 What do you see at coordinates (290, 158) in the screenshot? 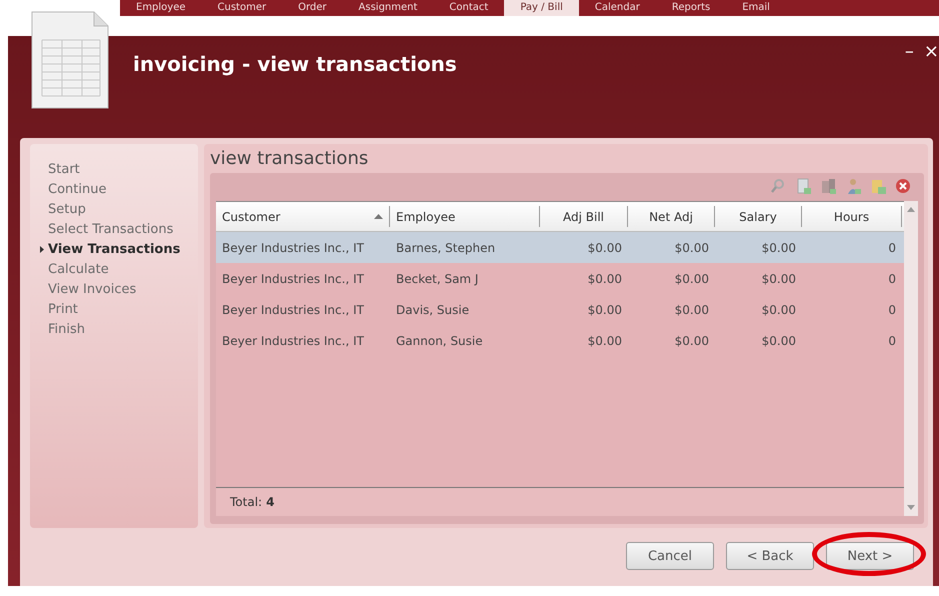
I see `section-title: view transactions` at bounding box center [290, 158].